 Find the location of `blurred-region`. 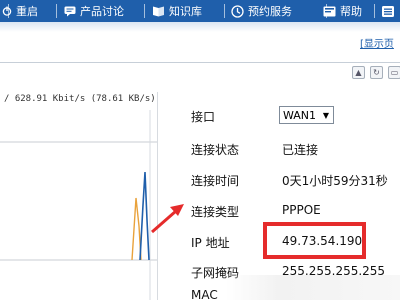

blurred-region is located at coordinates (313, 287).